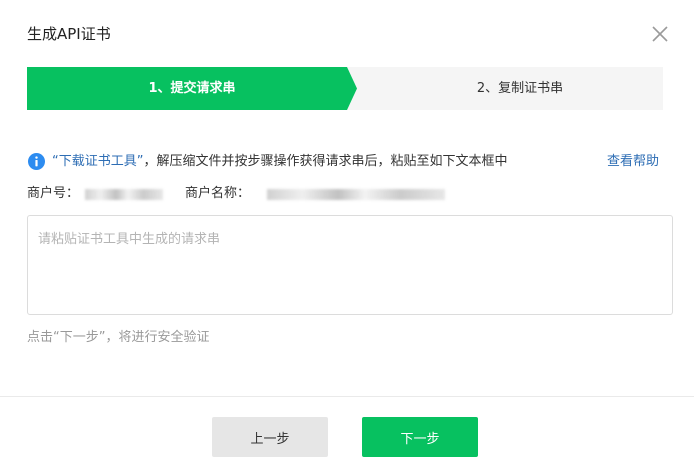 The height and width of the screenshot is (469, 694). I want to click on merchant-name-label: 商户名称：, so click(218, 193).